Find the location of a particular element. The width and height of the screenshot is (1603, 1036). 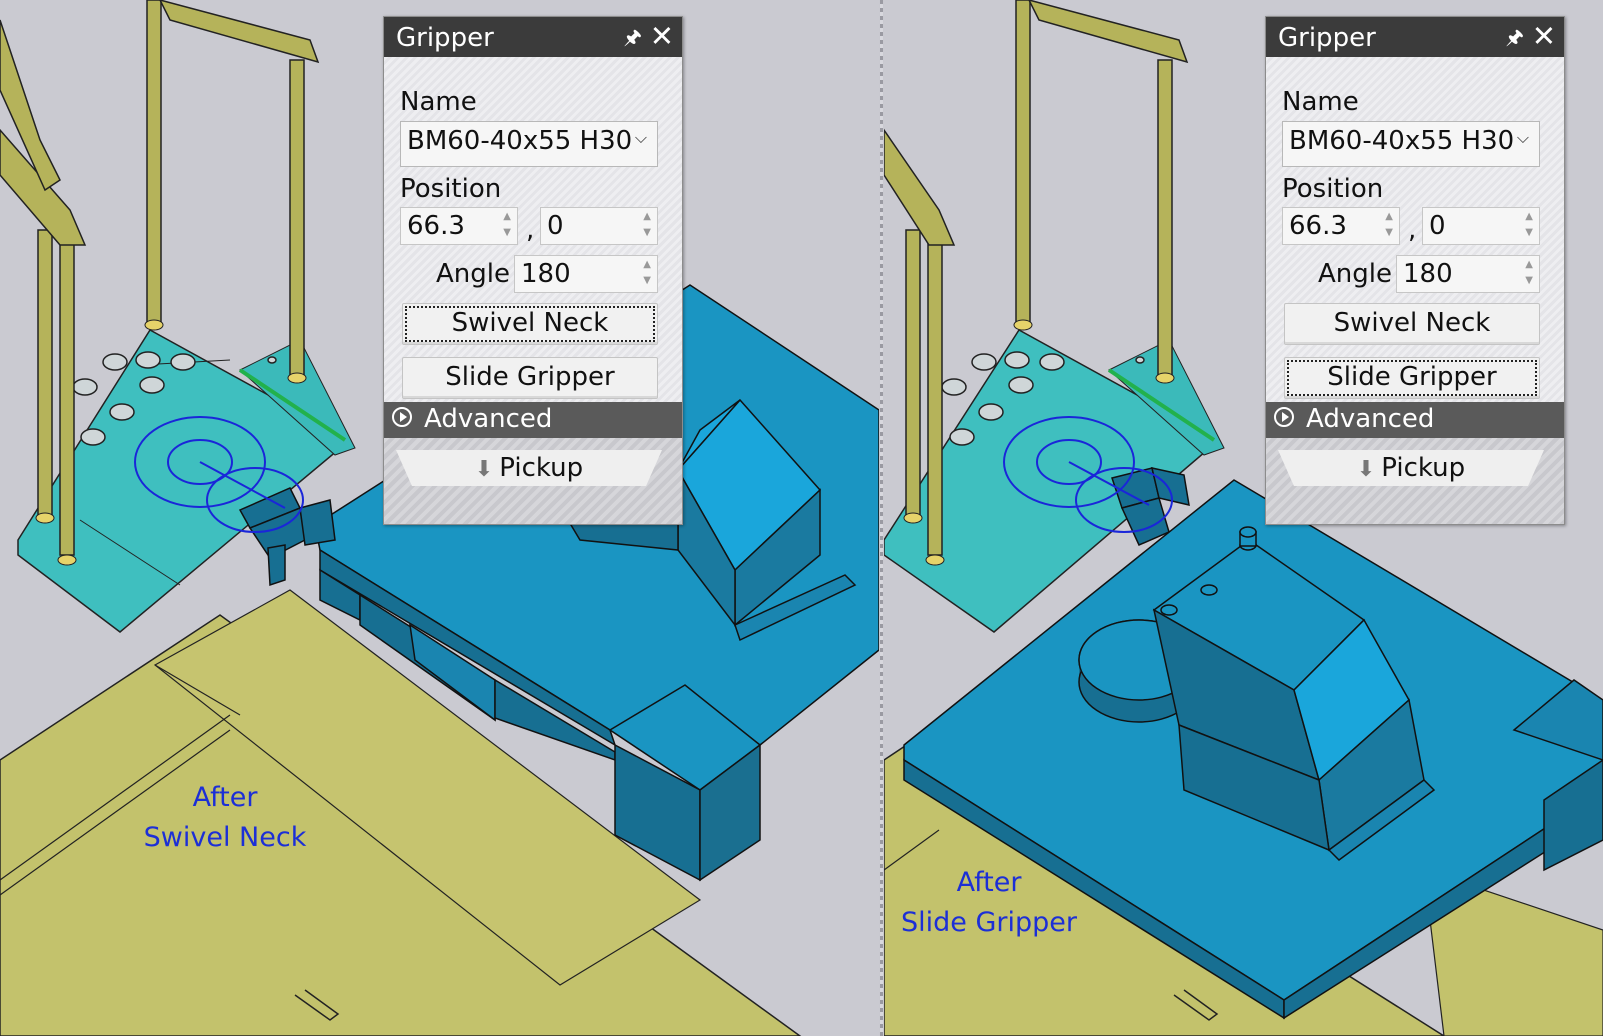

viewport-divider is located at coordinates (881, 518).